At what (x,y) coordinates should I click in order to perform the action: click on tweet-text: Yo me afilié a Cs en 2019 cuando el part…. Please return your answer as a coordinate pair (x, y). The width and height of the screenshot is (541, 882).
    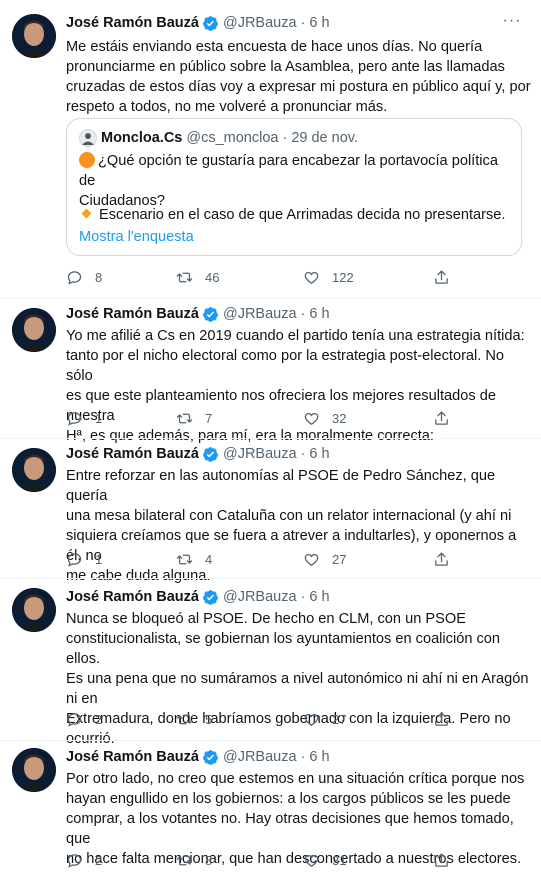
    Looking at the image, I should click on (295, 386).